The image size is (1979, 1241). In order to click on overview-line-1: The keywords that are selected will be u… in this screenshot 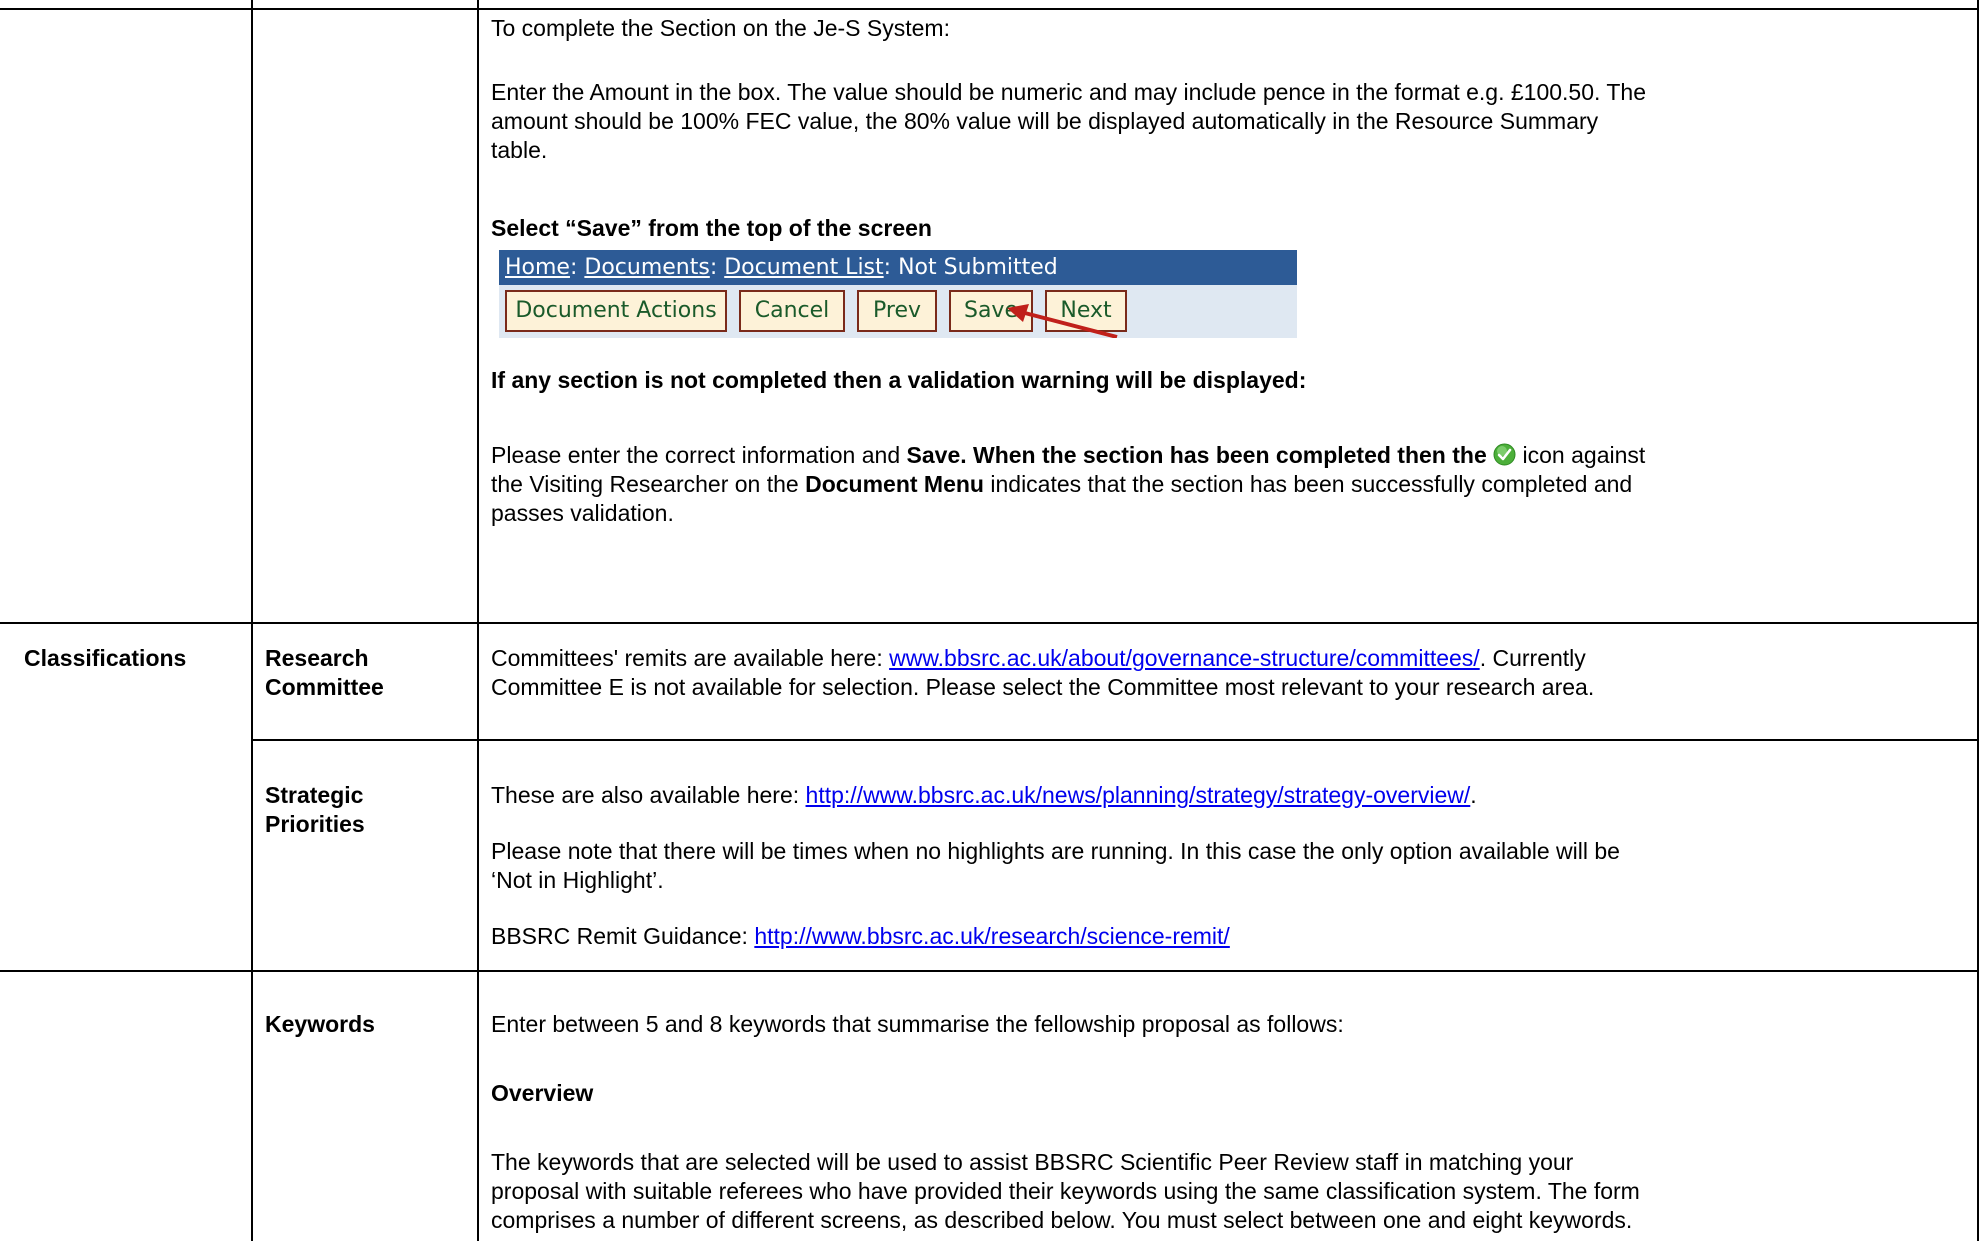, I will do `click(1032, 1162)`.